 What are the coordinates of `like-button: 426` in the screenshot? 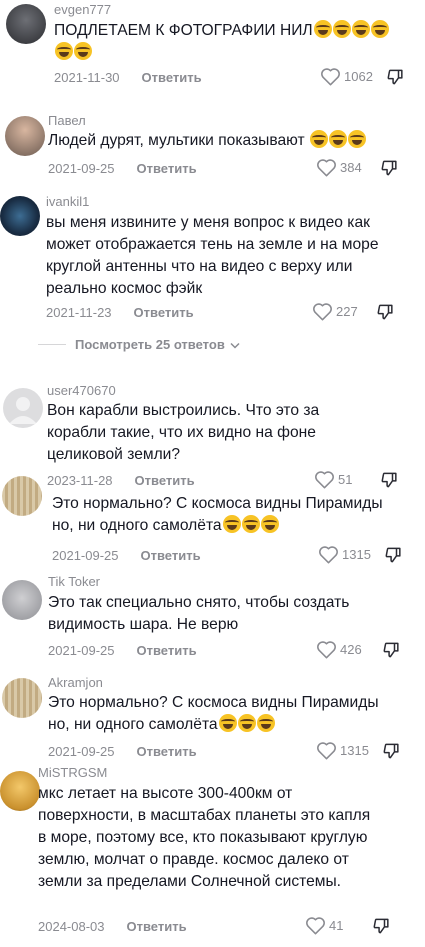 It's located at (339, 649).